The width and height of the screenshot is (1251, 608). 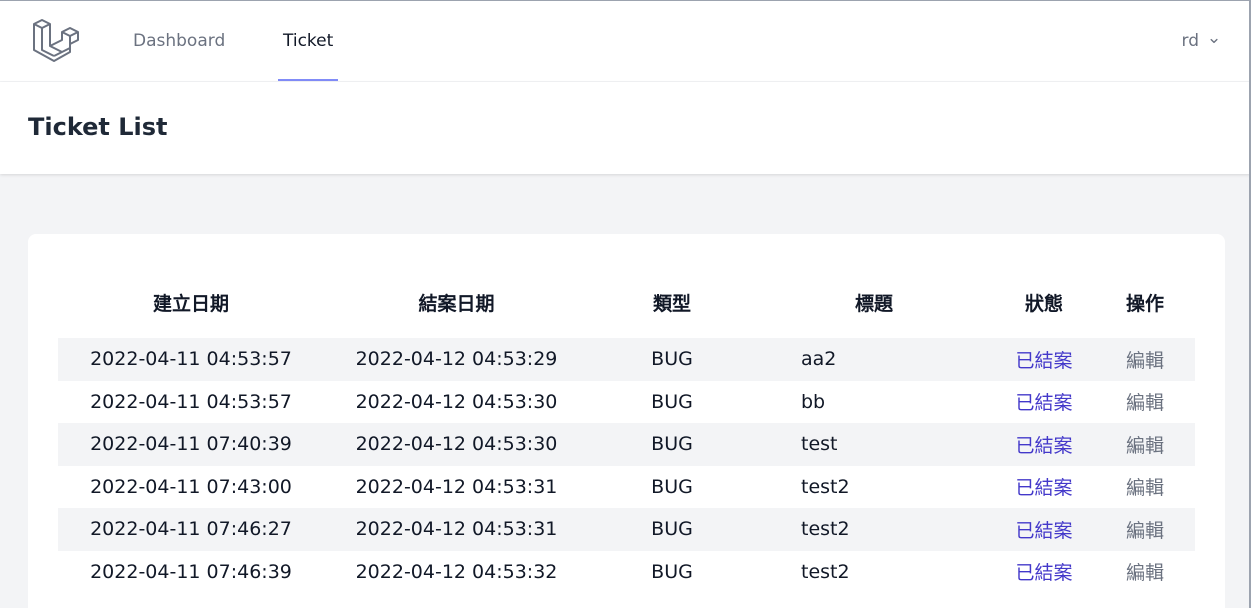 I want to click on laravel-logo-icon, so click(x=55, y=41).